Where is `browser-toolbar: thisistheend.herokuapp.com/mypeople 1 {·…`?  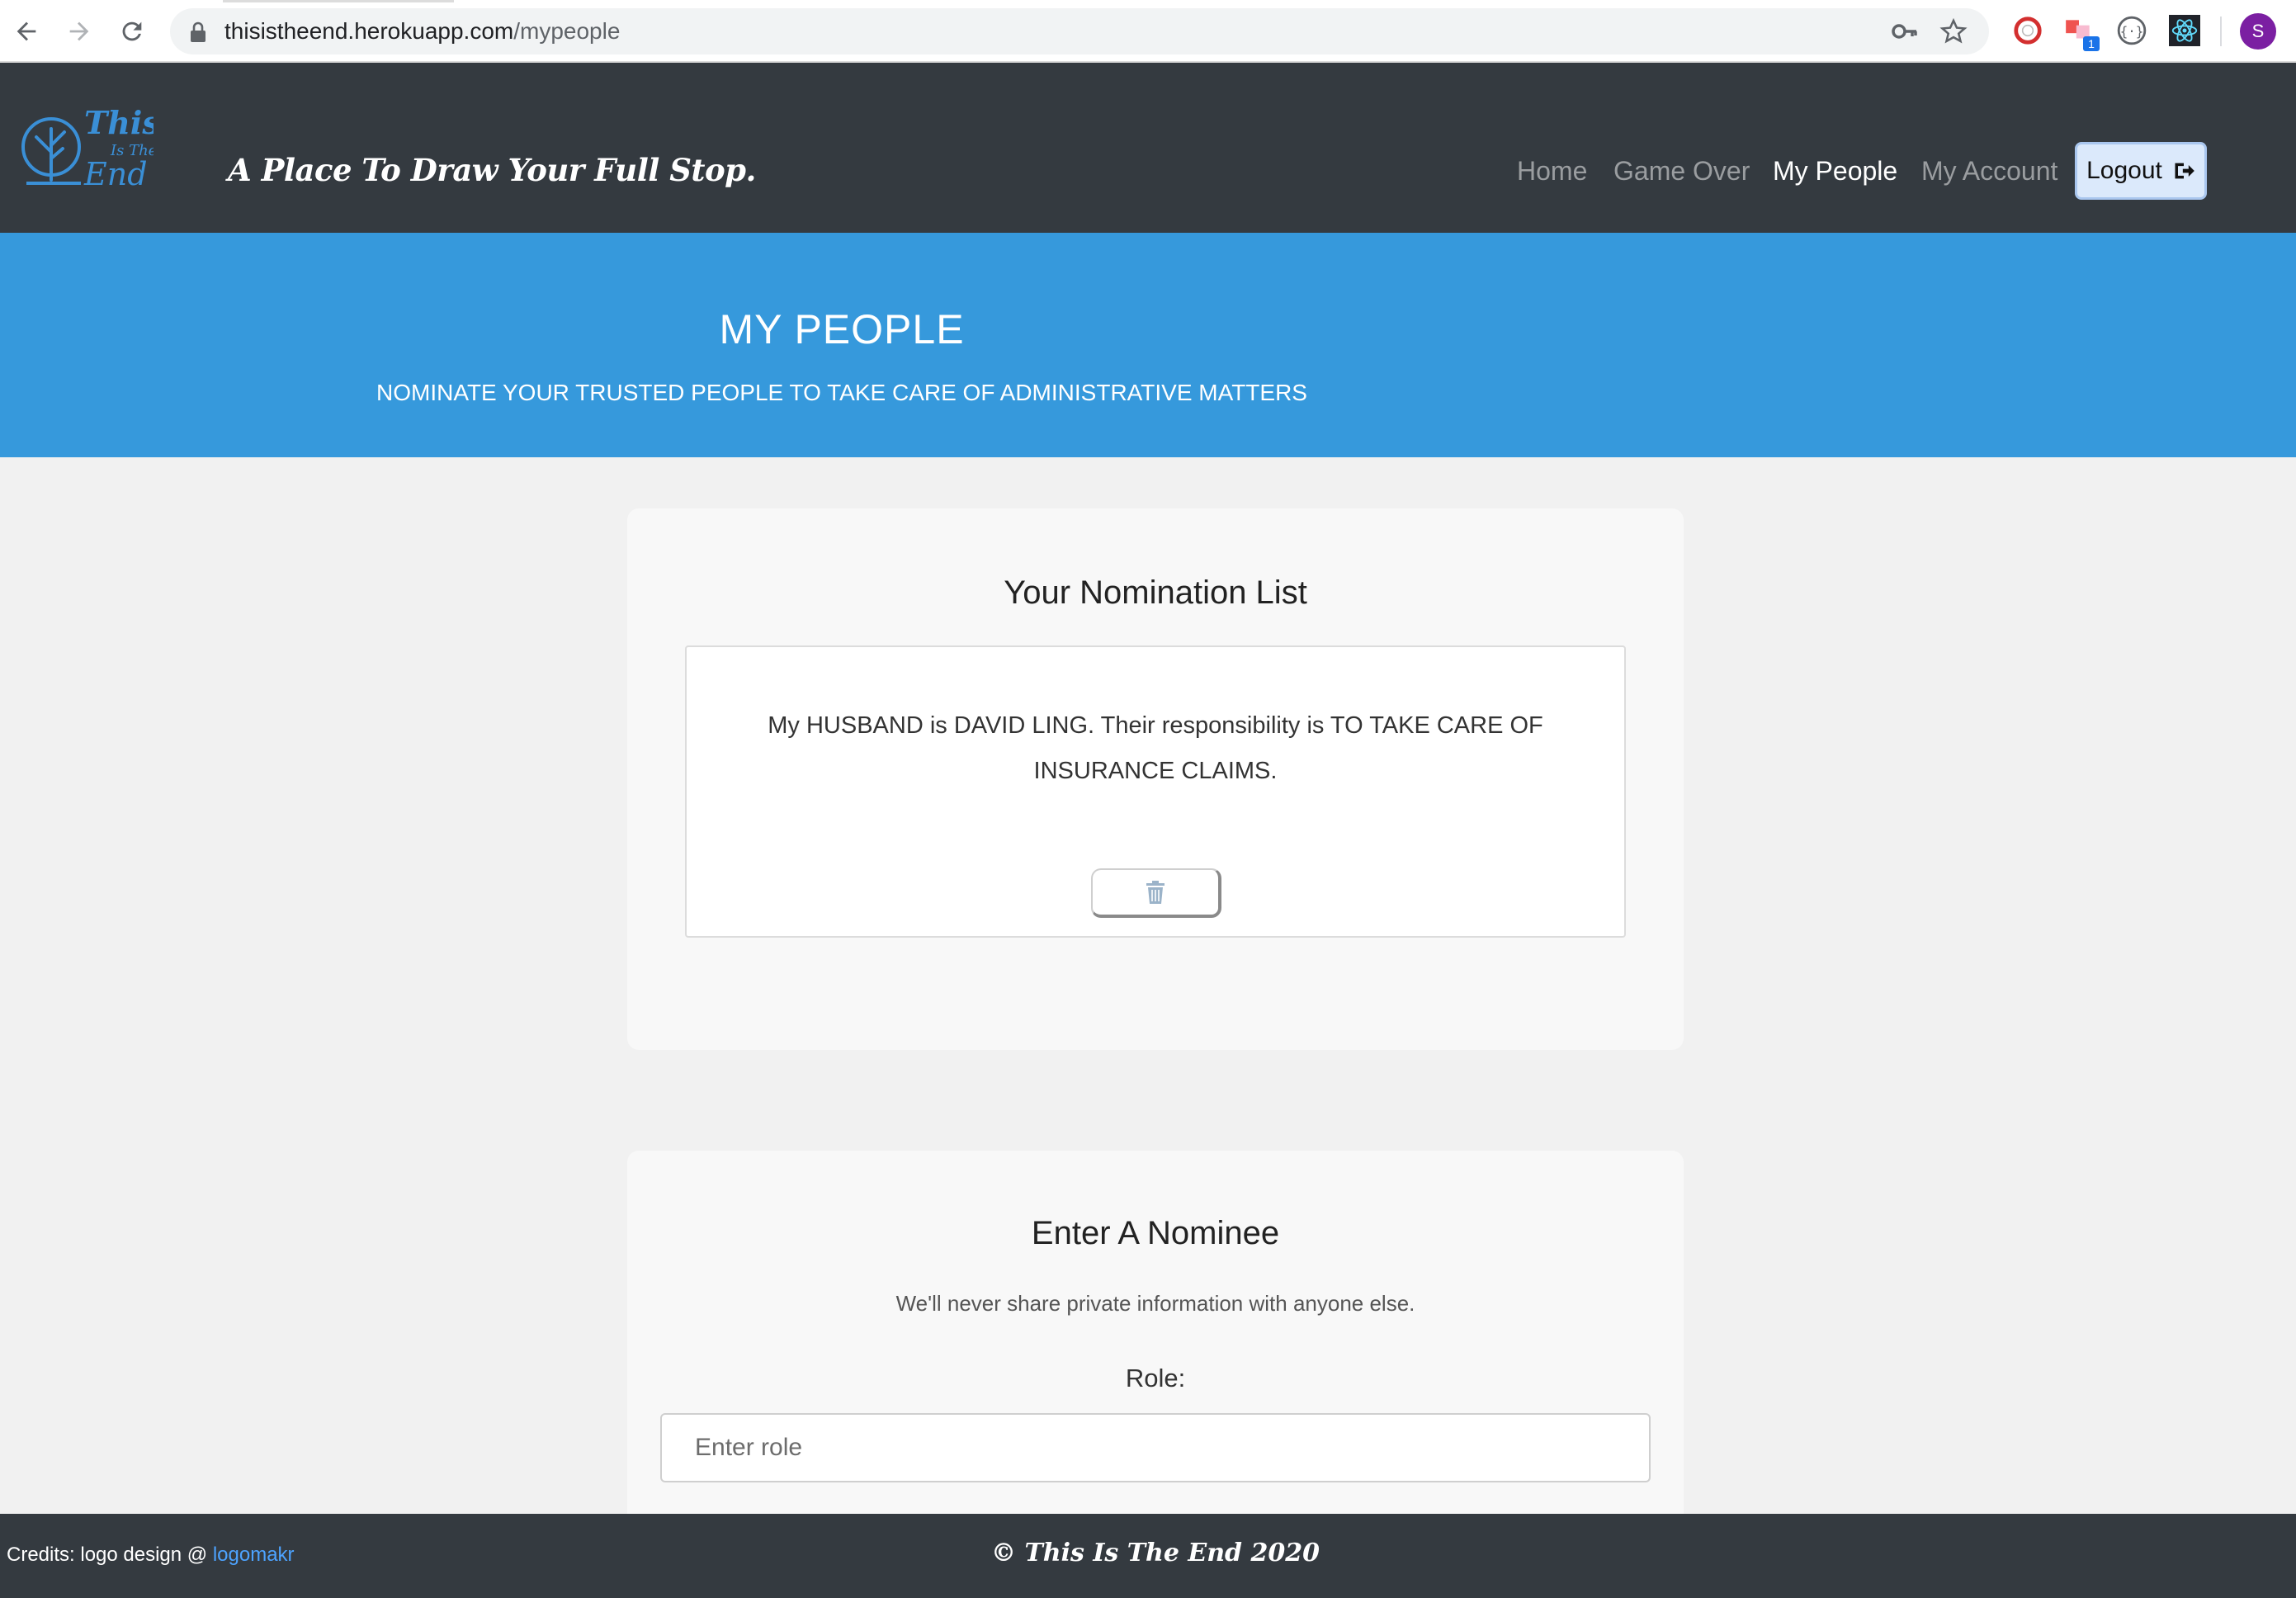 browser-toolbar: thisistheend.herokuapp.com/mypeople 1 {·… is located at coordinates (1148, 32).